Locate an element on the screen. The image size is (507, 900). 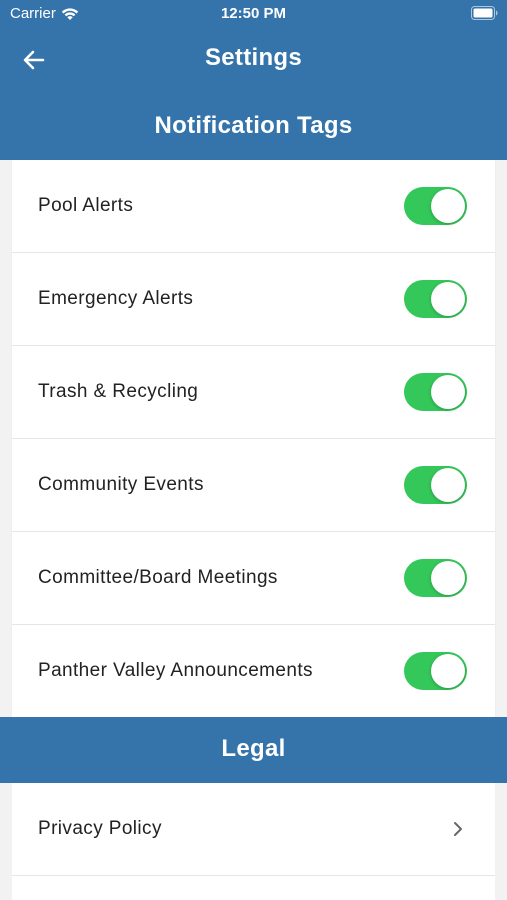
page-title: Settings is located at coordinates (253, 57).